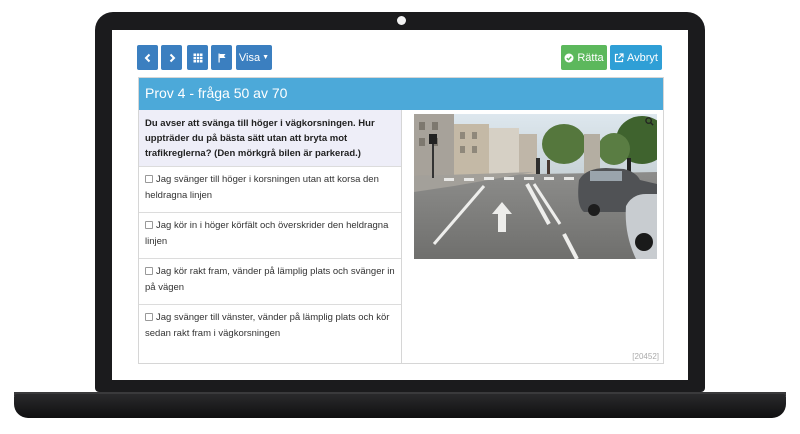 This screenshot has height=434, width=800. I want to click on check-answers-button: Rätta, so click(584, 57).